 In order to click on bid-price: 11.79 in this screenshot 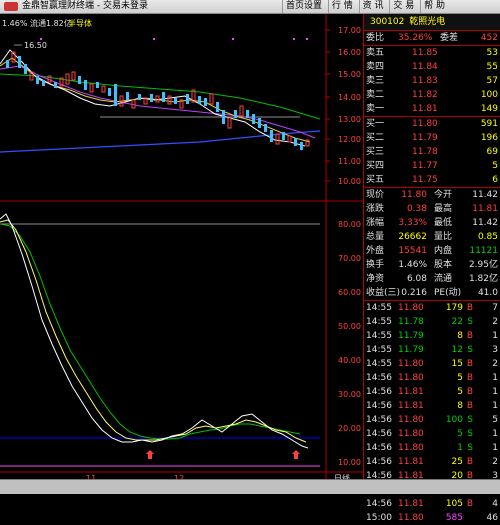, I will do `click(425, 138)`.